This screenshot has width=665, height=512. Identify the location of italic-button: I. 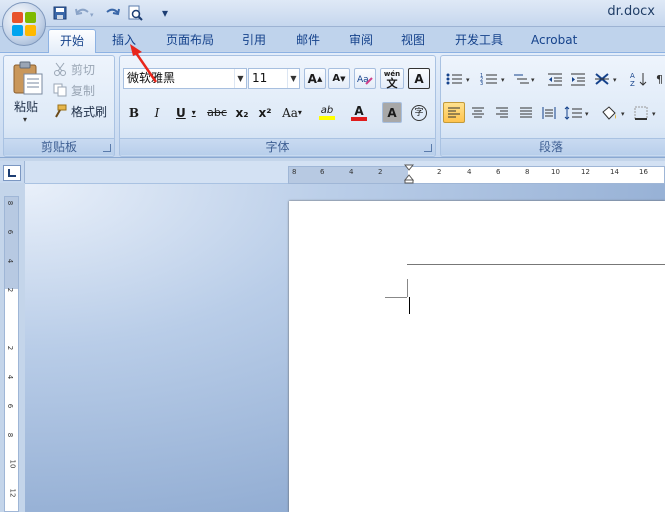
(157, 112).